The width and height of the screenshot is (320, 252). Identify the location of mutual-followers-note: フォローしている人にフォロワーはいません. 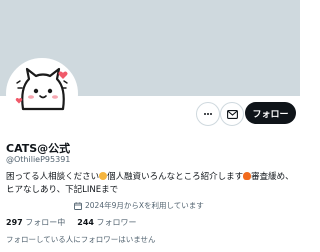
(81, 239).